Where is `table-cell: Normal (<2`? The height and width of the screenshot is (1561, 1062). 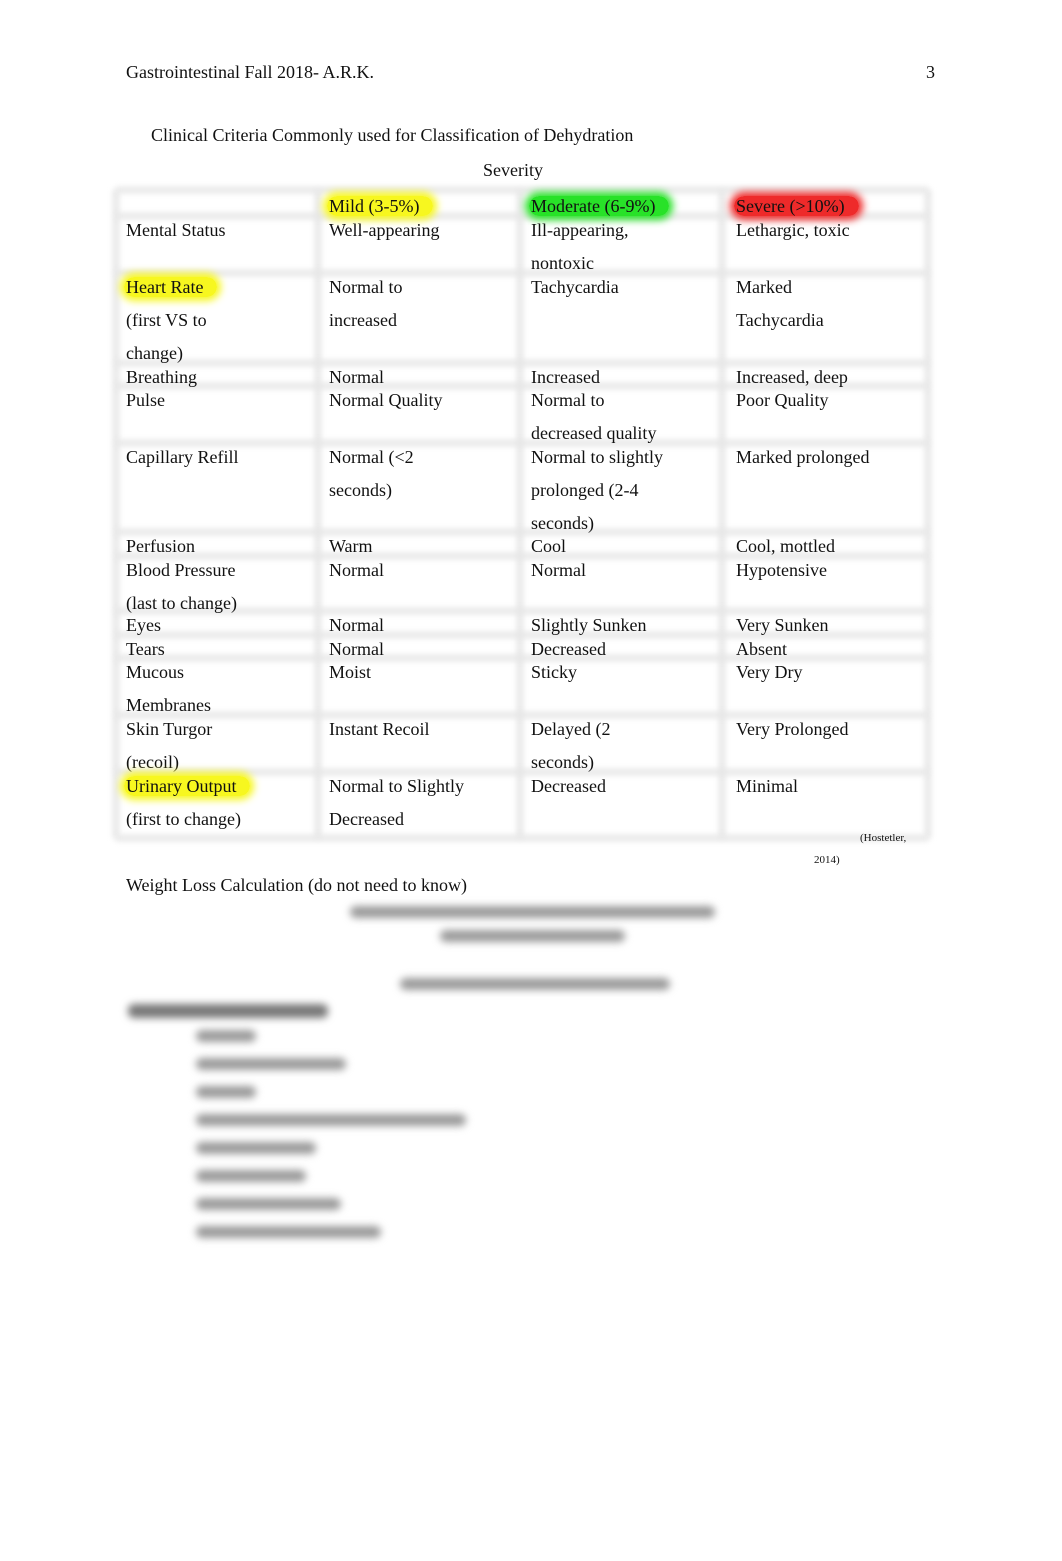 table-cell: Normal (<2 is located at coordinates (371, 457).